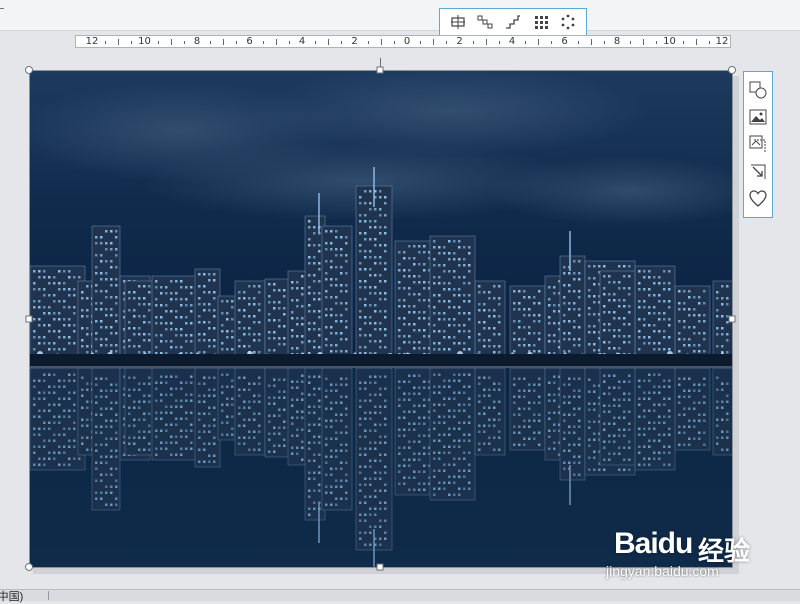  I want to click on picture-side-panel, so click(758, 144).